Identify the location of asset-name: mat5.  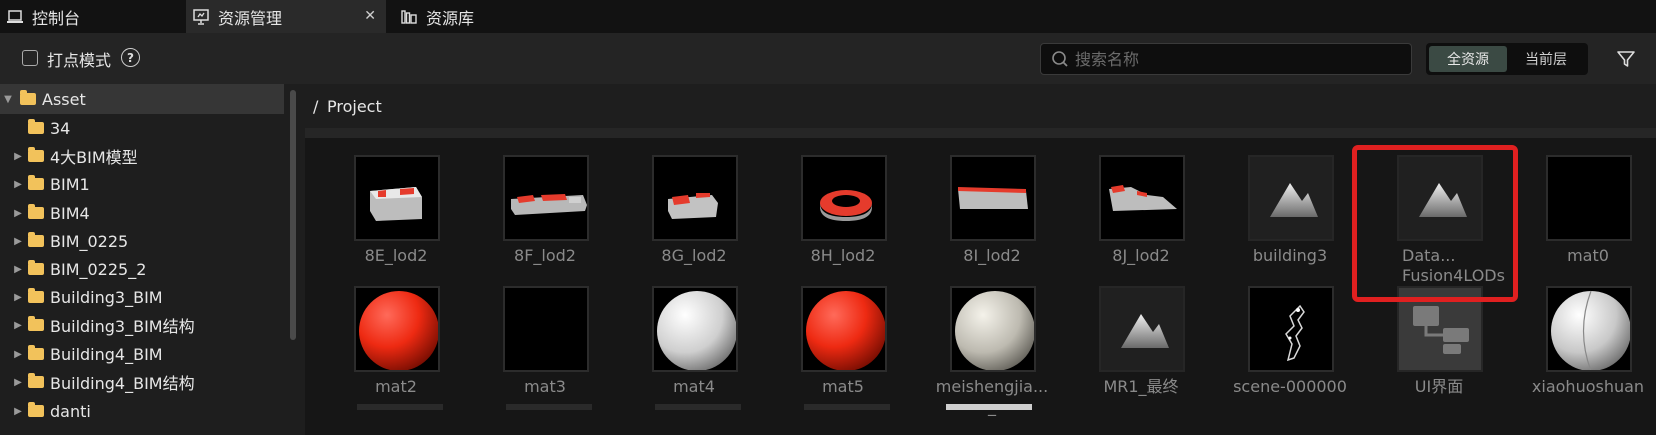
(843, 386).